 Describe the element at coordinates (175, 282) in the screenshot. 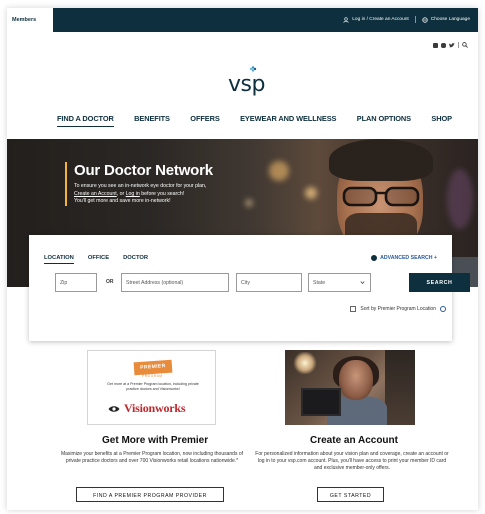

I see `street-address-input: Street Address (optional)` at that location.